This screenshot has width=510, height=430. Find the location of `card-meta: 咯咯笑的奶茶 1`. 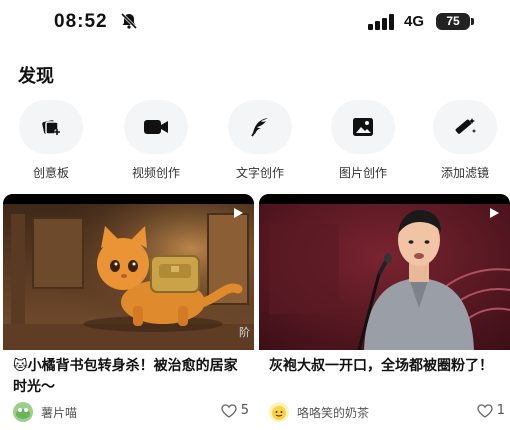

card-meta: 咯咯笑的奶茶 1 is located at coordinates (387, 413).